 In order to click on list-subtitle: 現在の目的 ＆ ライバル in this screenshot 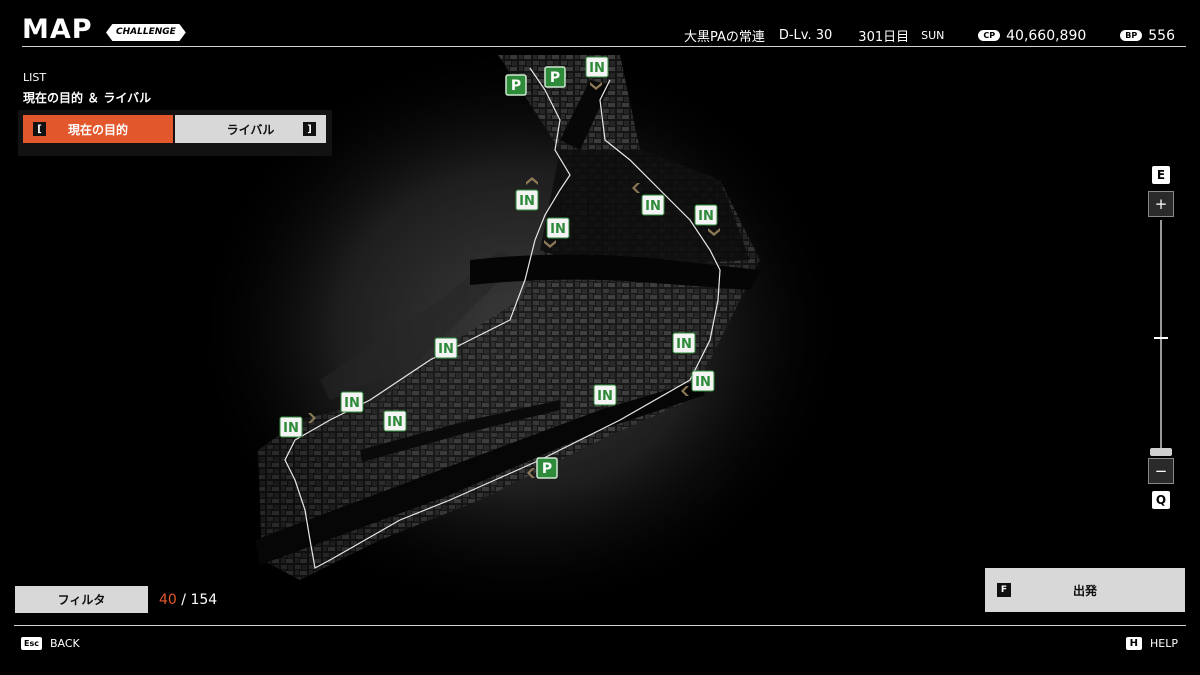, I will do `click(87, 98)`.